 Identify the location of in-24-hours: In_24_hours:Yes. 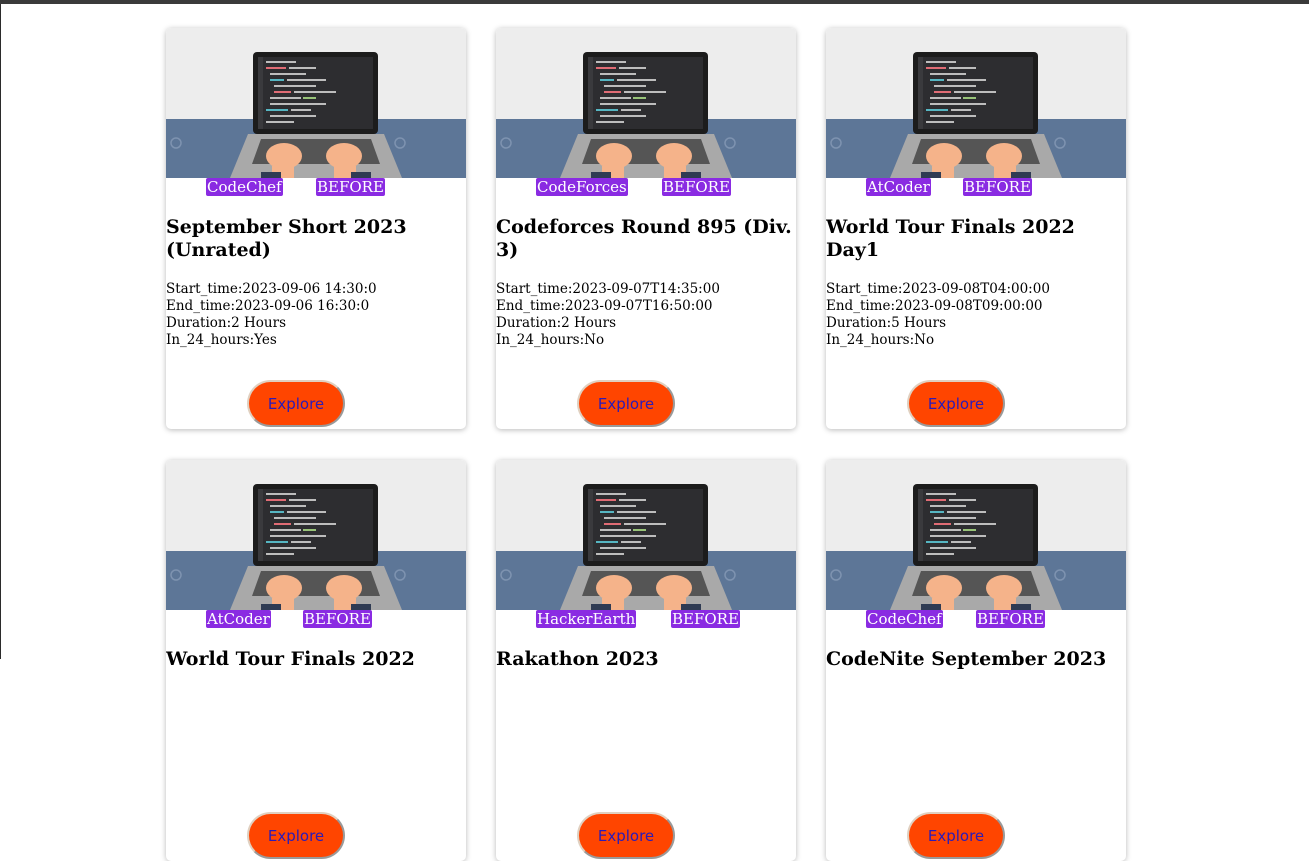
(221, 340).